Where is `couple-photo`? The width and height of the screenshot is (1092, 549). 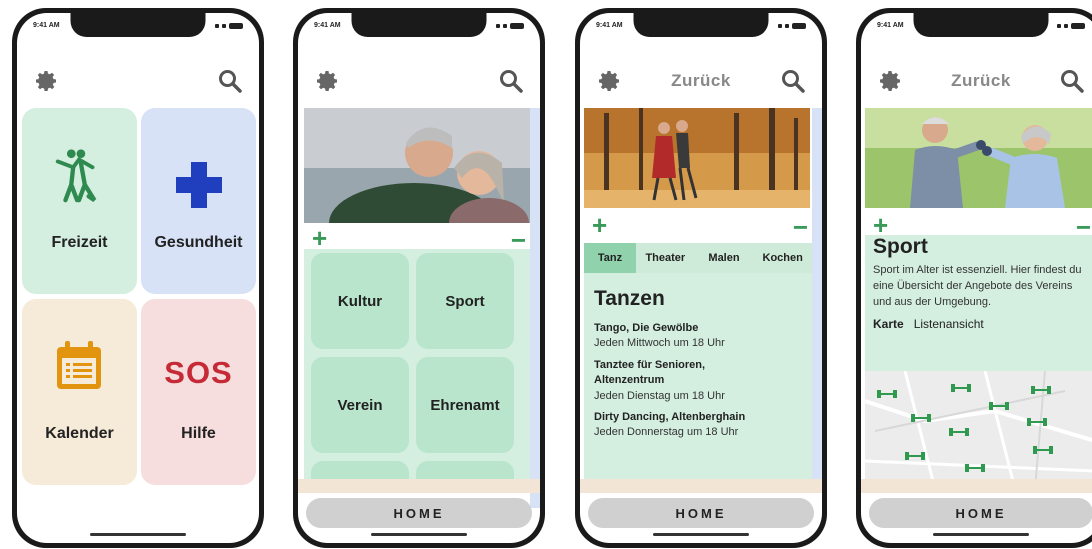
couple-photo is located at coordinates (417, 165).